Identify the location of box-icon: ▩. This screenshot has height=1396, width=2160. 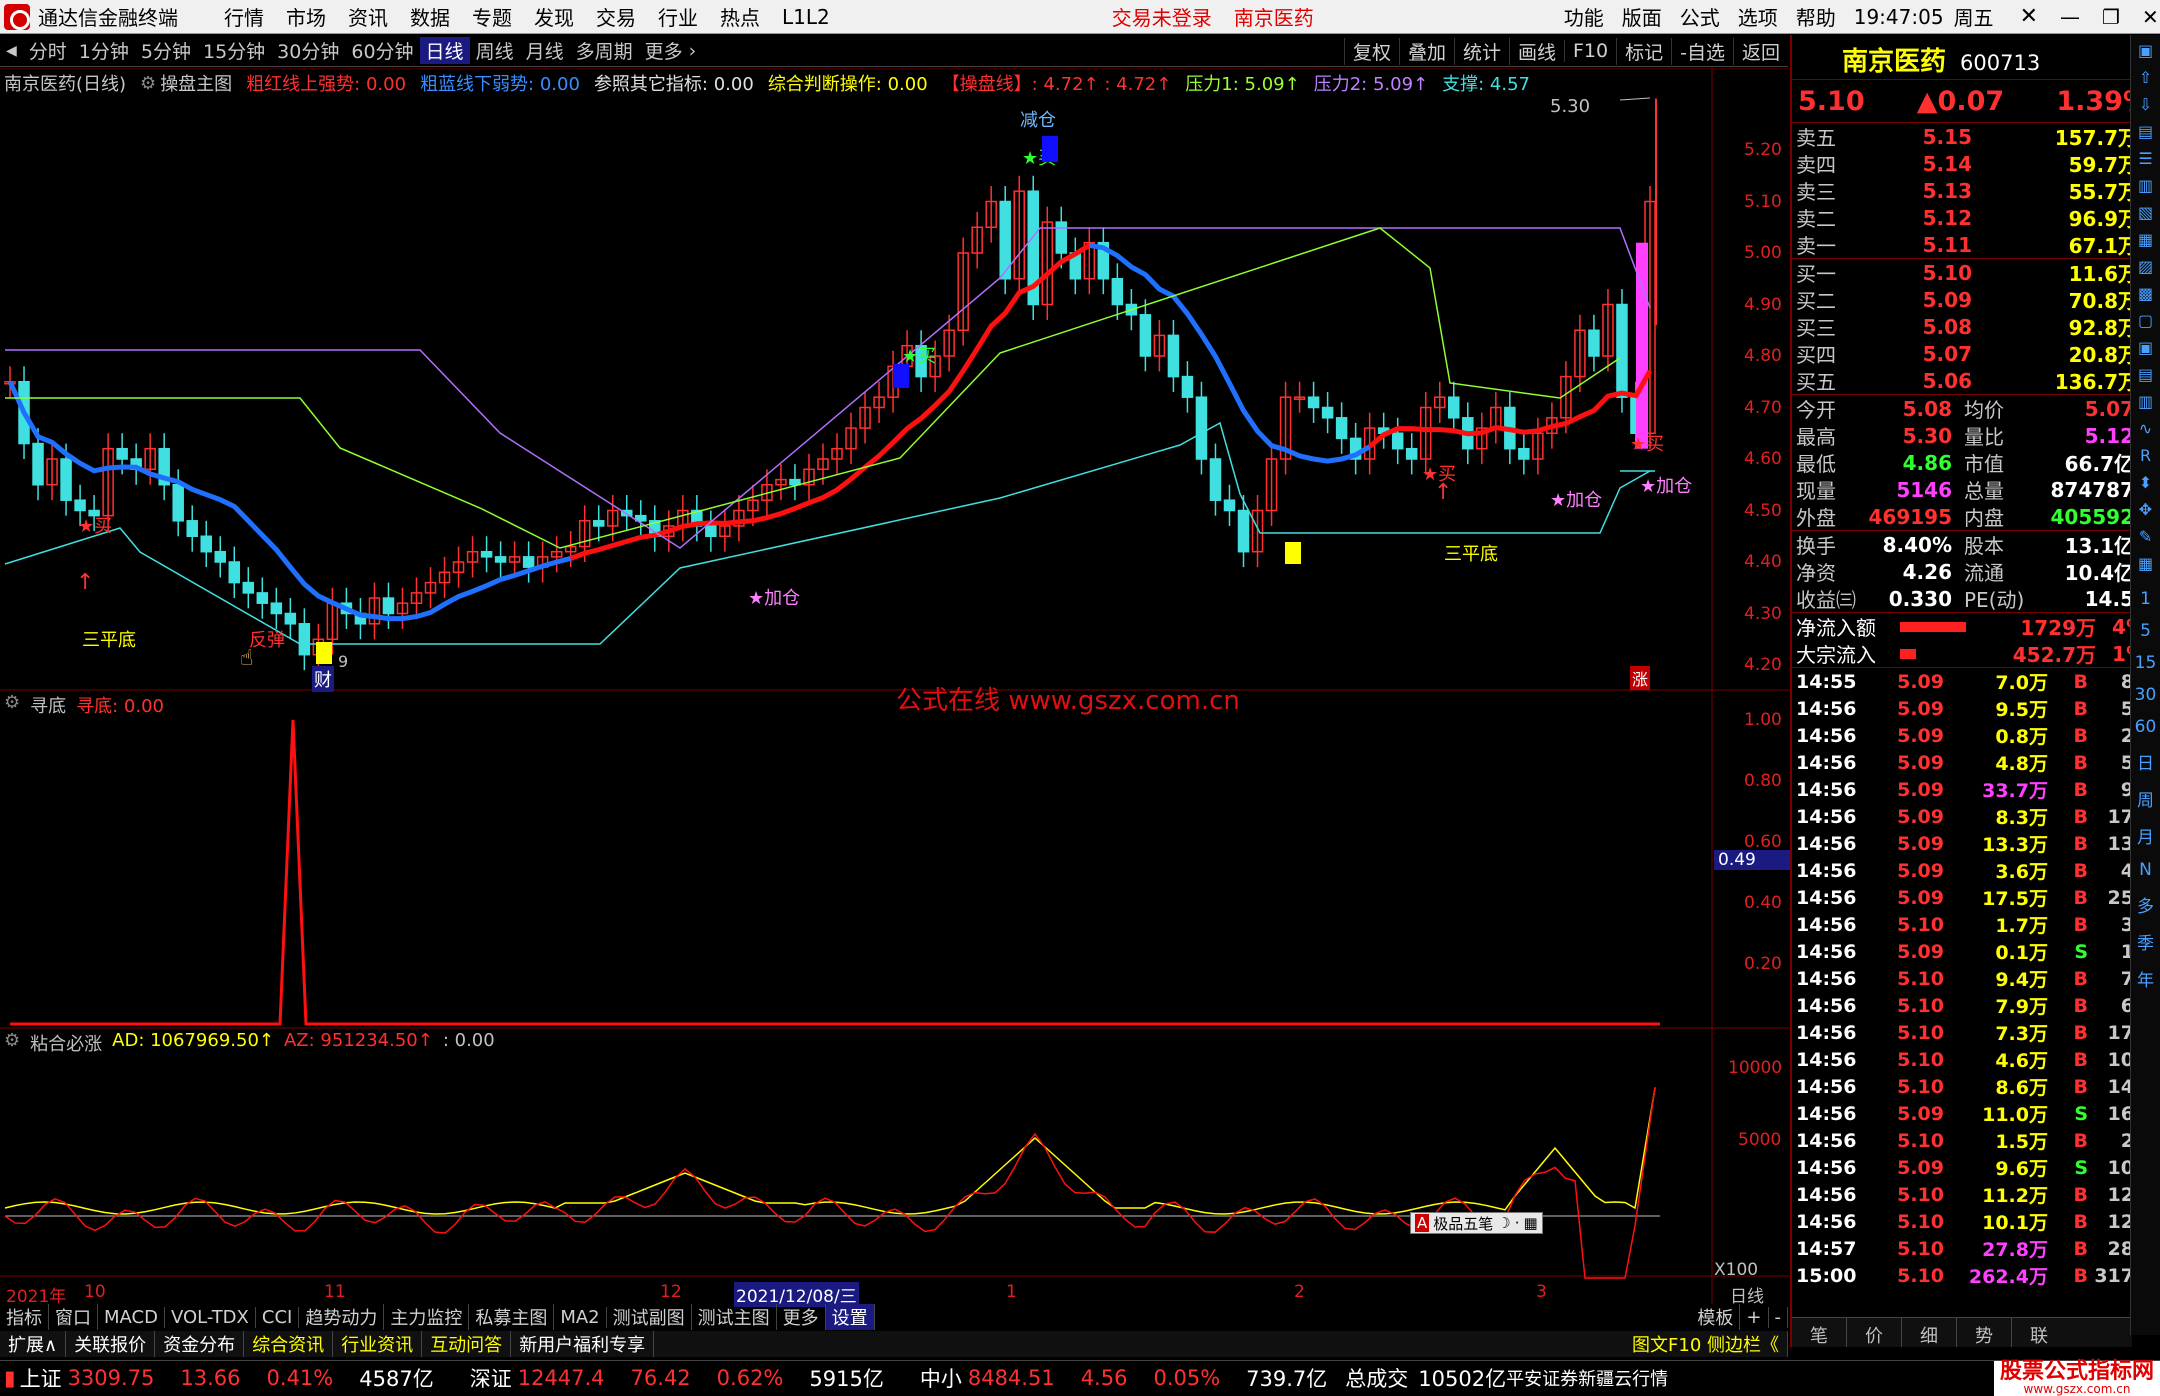
(2145, 293).